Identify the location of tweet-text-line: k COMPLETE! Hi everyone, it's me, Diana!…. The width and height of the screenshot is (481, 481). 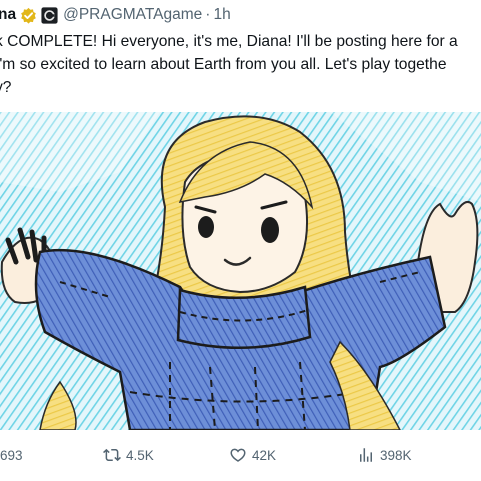
(229, 41).